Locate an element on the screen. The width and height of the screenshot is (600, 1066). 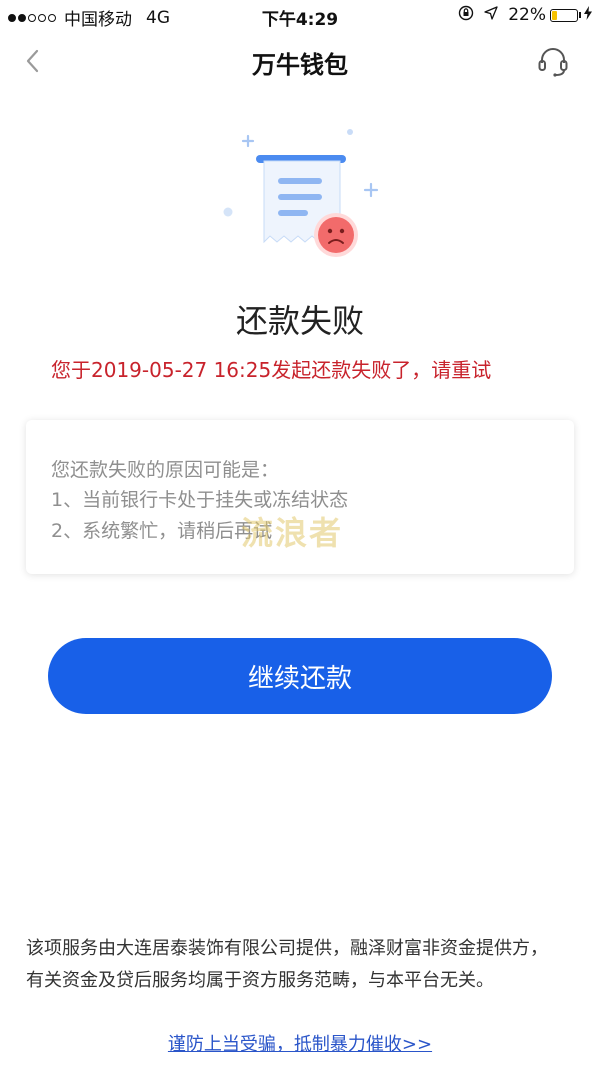
battery-percent: 22% is located at coordinates (527, 15).